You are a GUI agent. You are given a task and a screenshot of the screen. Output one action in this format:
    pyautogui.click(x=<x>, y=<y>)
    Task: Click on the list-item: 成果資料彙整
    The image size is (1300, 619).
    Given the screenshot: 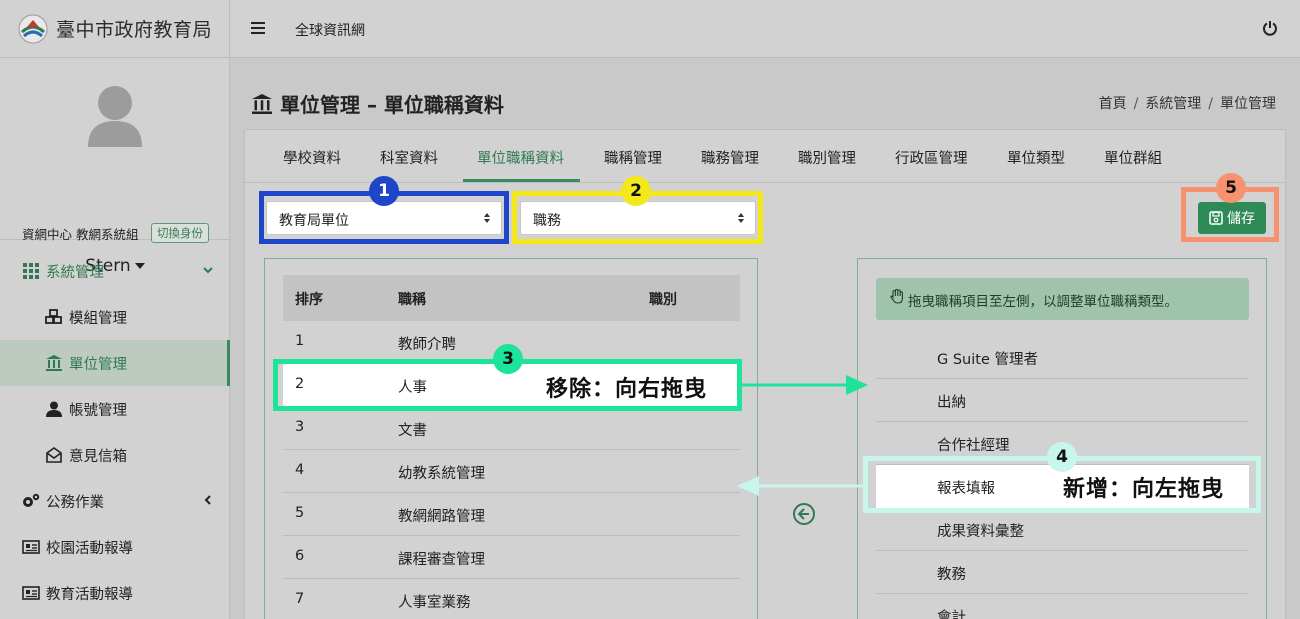 What is the action you would take?
    pyautogui.click(x=1062, y=529)
    